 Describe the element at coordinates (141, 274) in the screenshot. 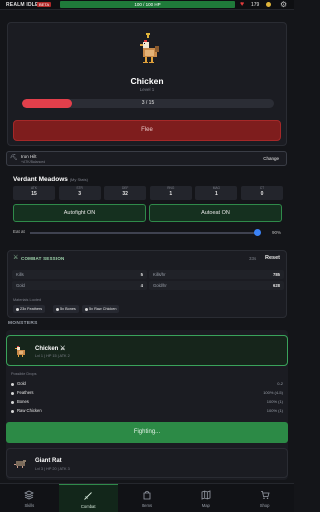

I see `metric-value: 5` at that location.